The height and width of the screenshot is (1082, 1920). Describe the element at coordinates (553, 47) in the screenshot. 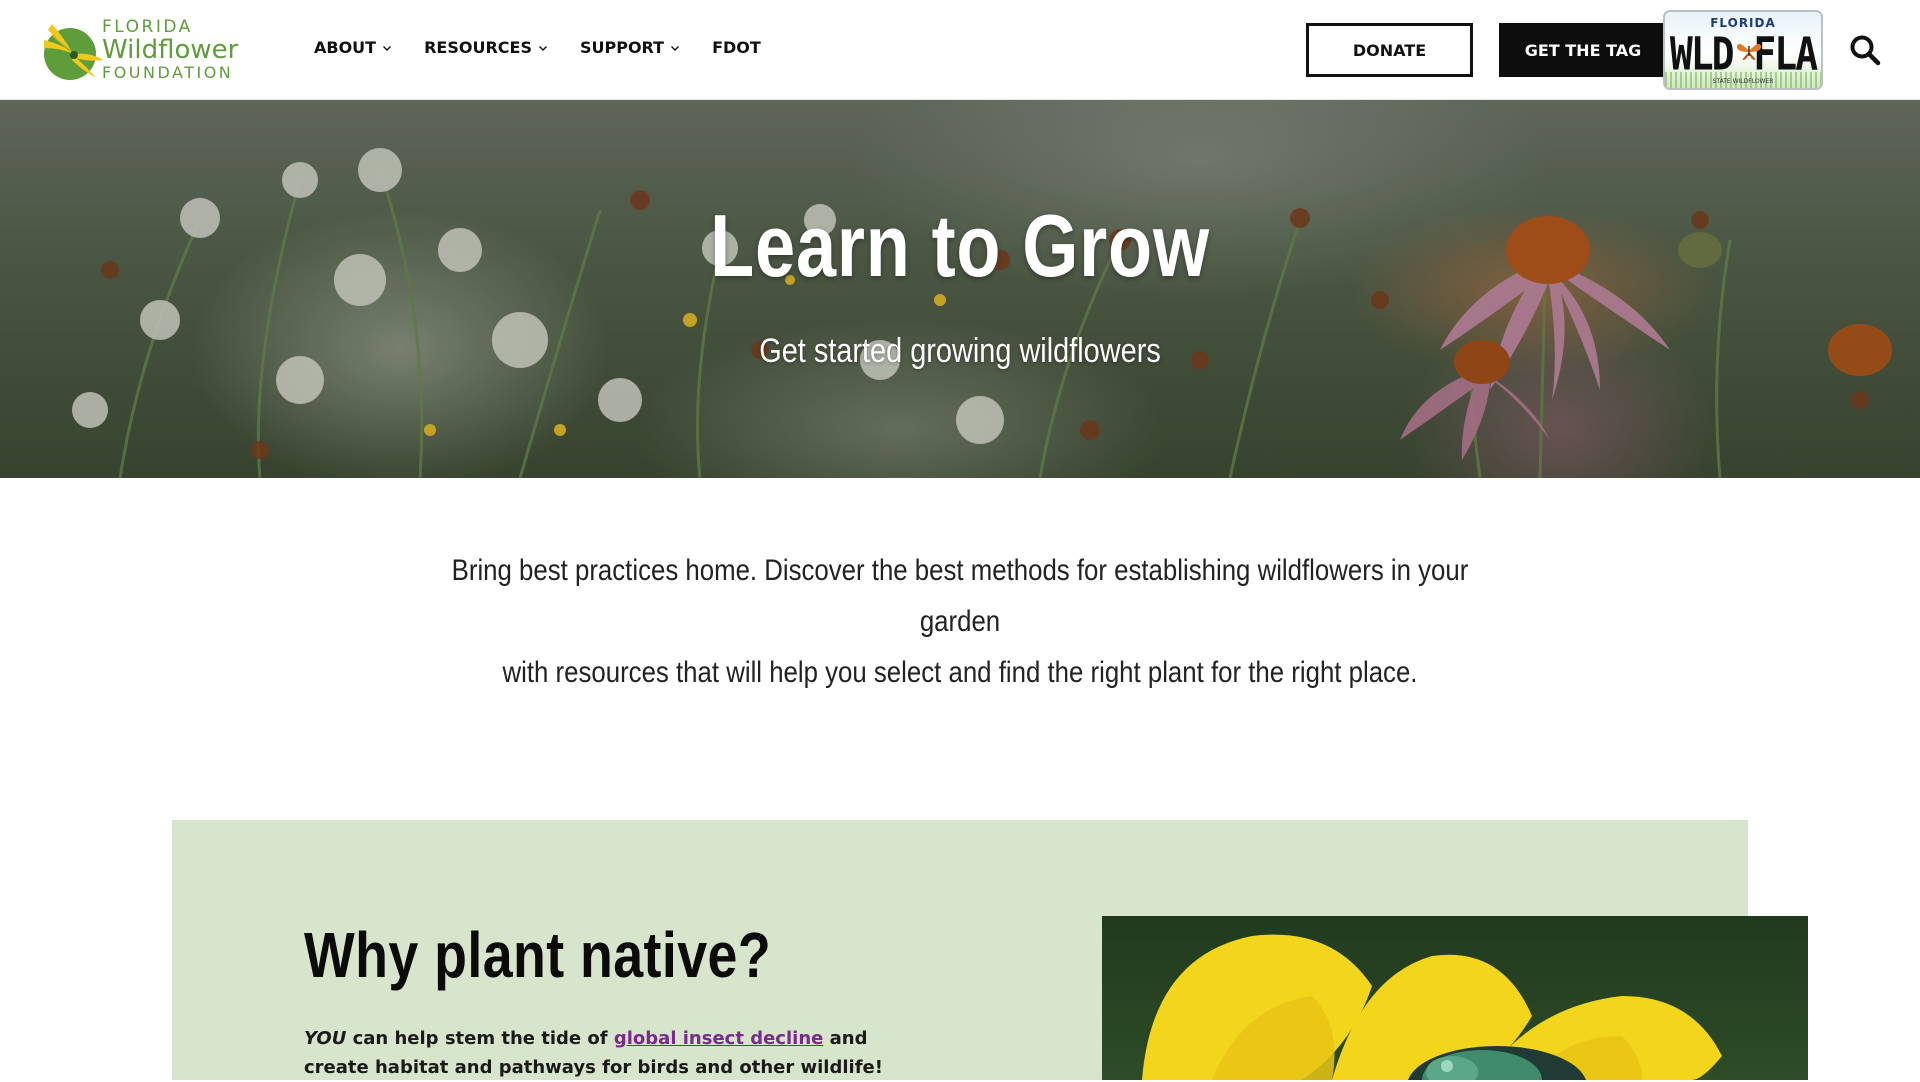

I see `main-nav: ABOUT RESOURCES SUPPORT FDOT` at that location.